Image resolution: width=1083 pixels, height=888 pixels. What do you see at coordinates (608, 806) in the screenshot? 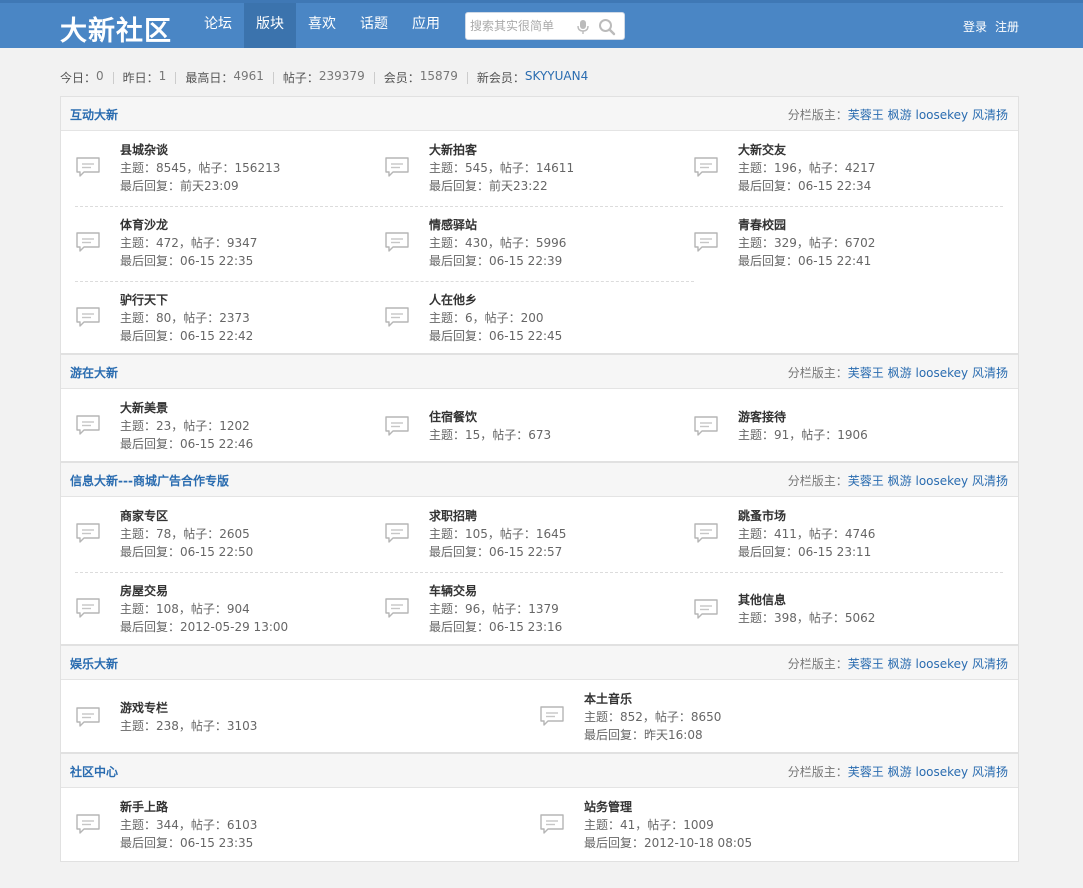
I see `forum-name: 站务管理` at bounding box center [608, 806].